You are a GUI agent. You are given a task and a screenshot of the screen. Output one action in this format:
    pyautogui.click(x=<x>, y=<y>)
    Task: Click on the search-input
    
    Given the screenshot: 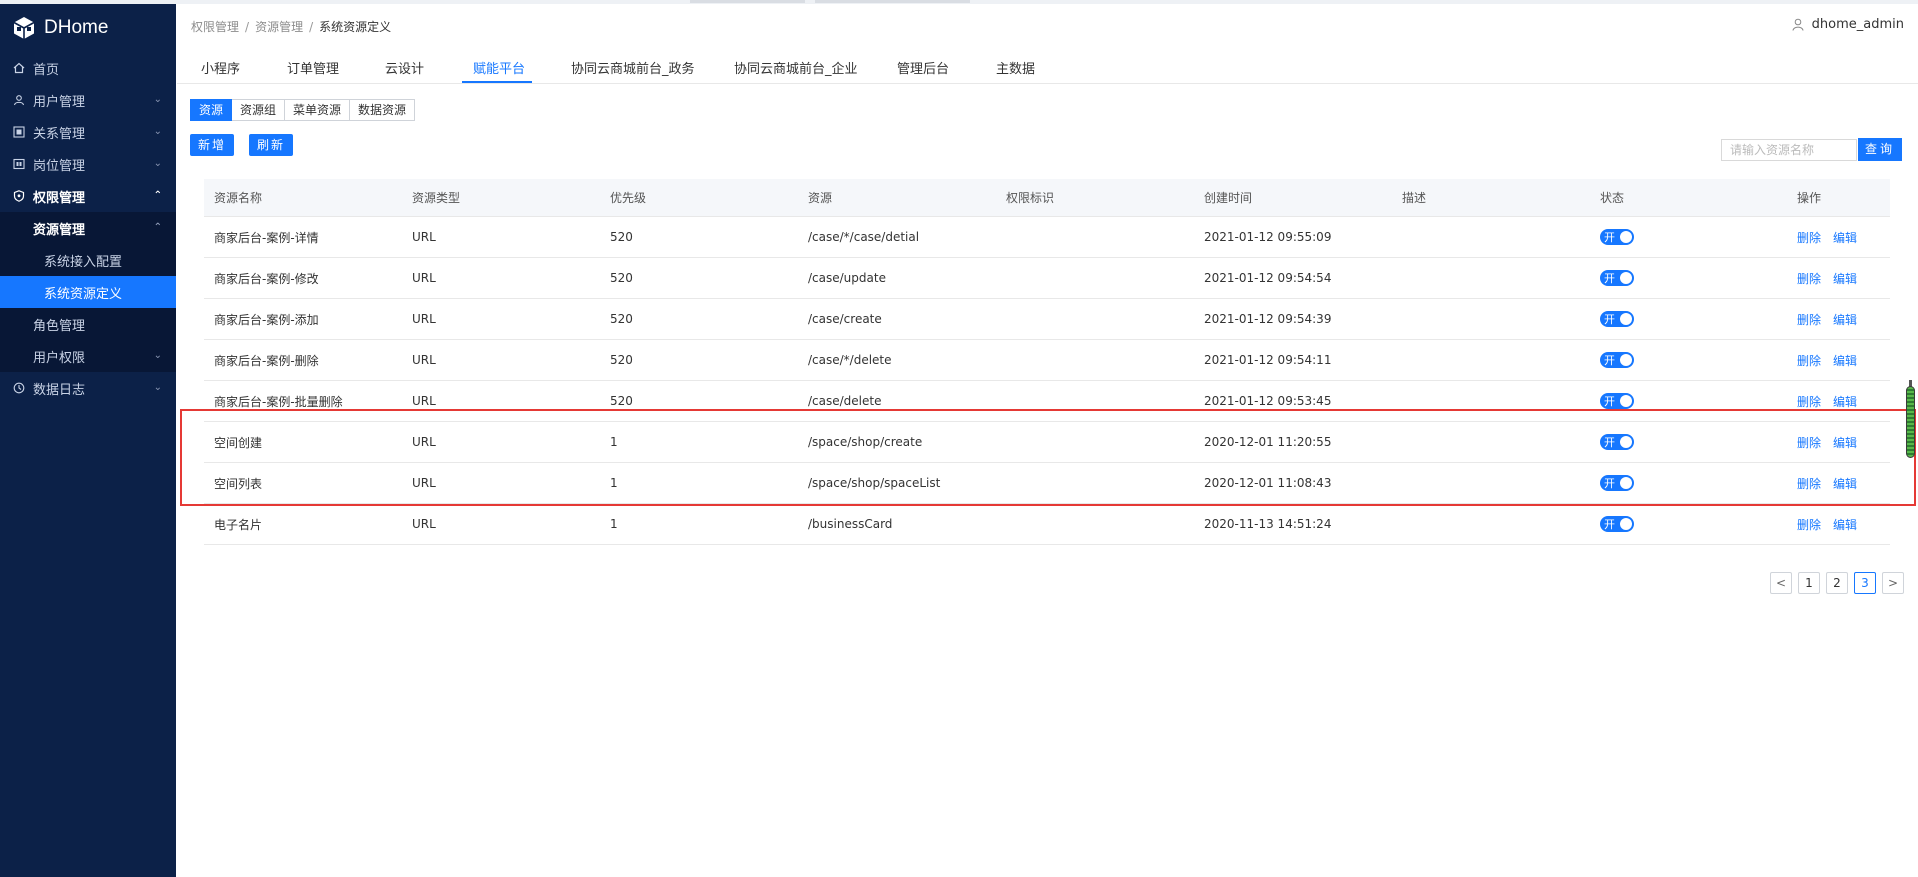 What is the action you would take?
    pyautogui.click(x=1789, y=150)
    